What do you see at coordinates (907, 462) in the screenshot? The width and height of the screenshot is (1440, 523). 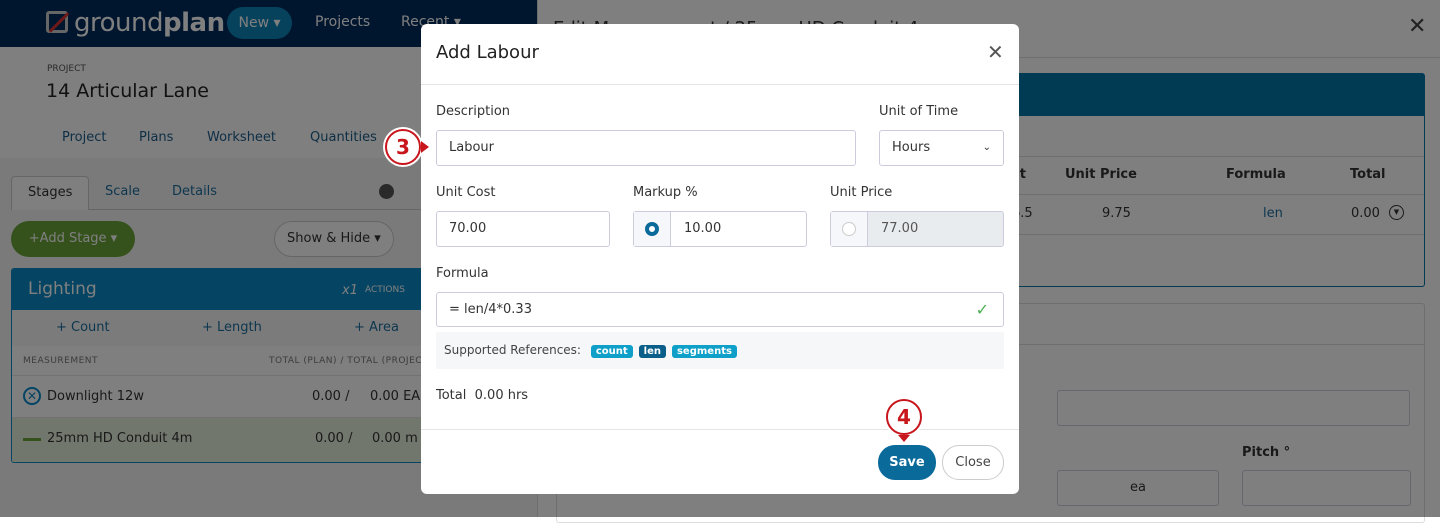 I see `save-button: Save` at bounding box center [907, 462].